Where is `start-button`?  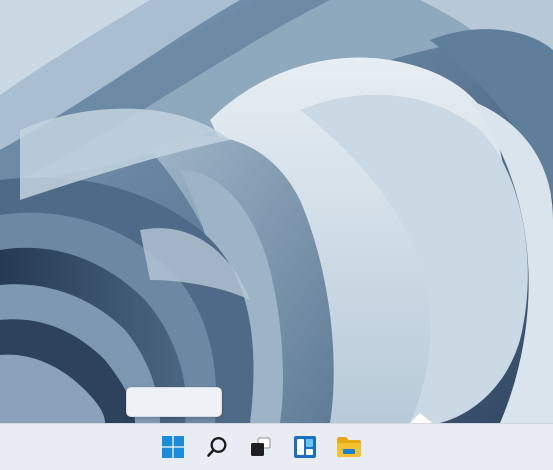
start-button is located at coordinates (173, 447).